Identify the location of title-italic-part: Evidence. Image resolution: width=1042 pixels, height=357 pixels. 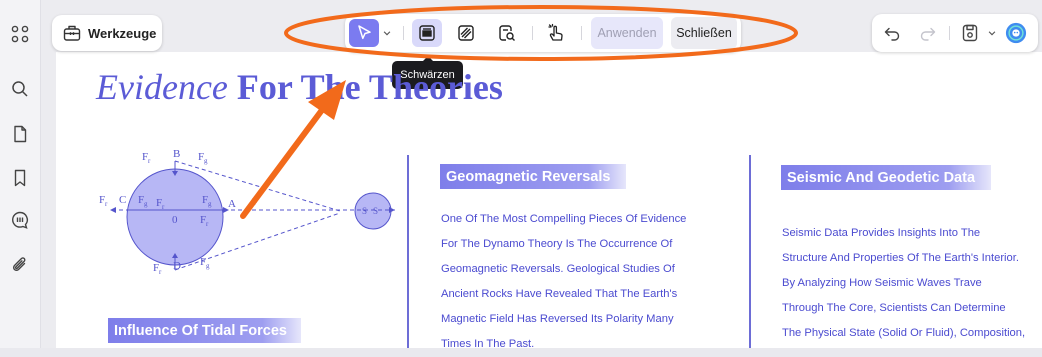
(162, 87).